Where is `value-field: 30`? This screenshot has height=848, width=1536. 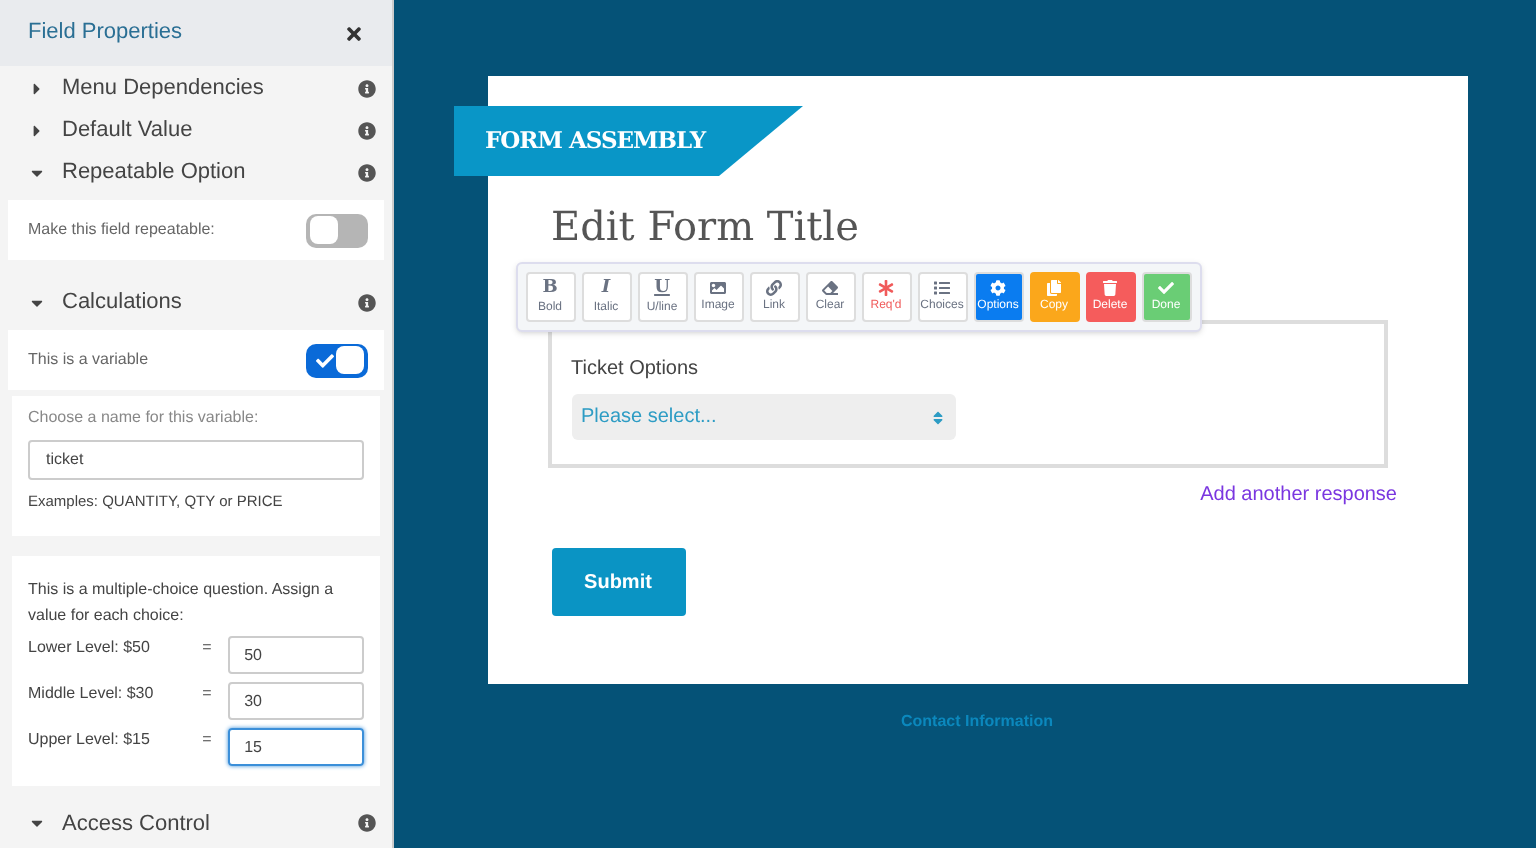 value-field: 30 is located at coordinates (296, 701).